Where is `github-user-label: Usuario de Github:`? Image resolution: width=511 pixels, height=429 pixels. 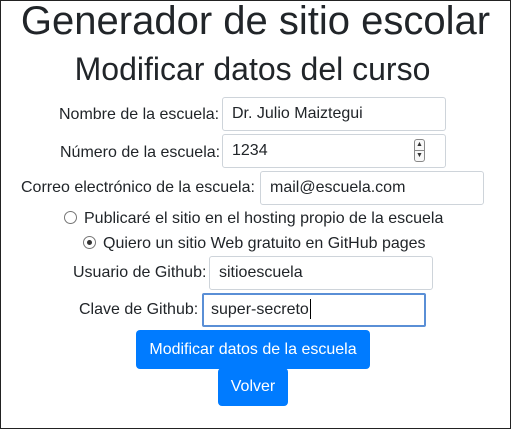
github-user-label: Usuario de Github: is located at coordinates (140, 272).